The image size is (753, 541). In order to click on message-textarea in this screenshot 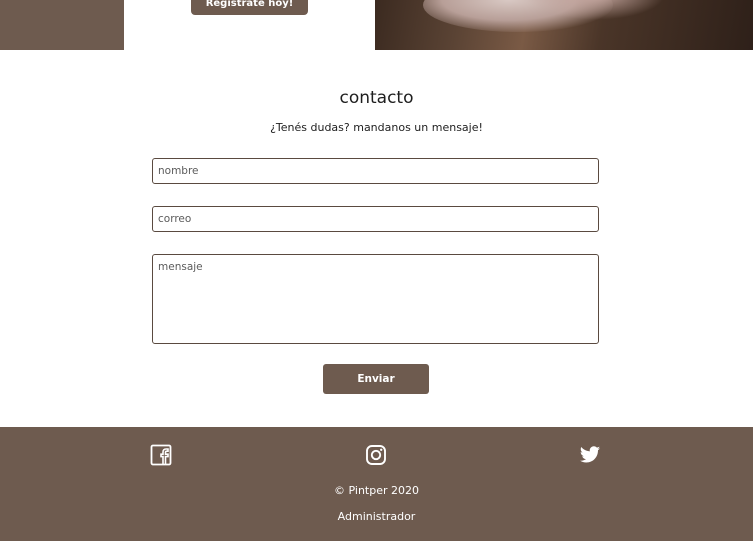, I will do `click(375, 299)`.